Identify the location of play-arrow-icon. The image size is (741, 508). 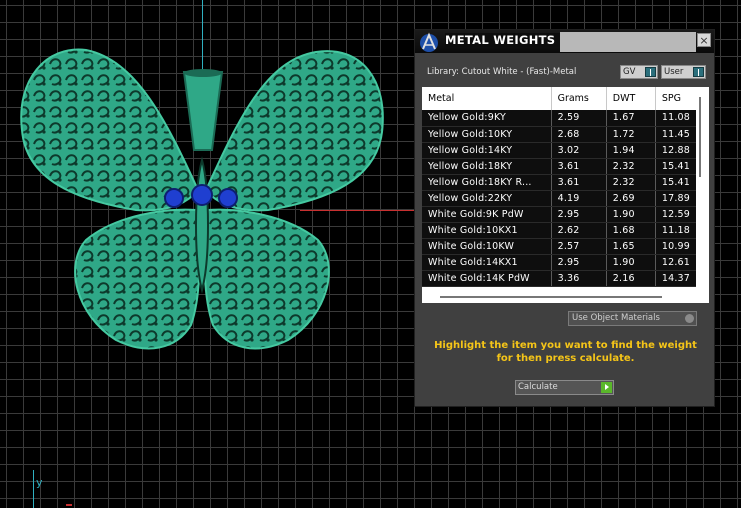
(606, 387).